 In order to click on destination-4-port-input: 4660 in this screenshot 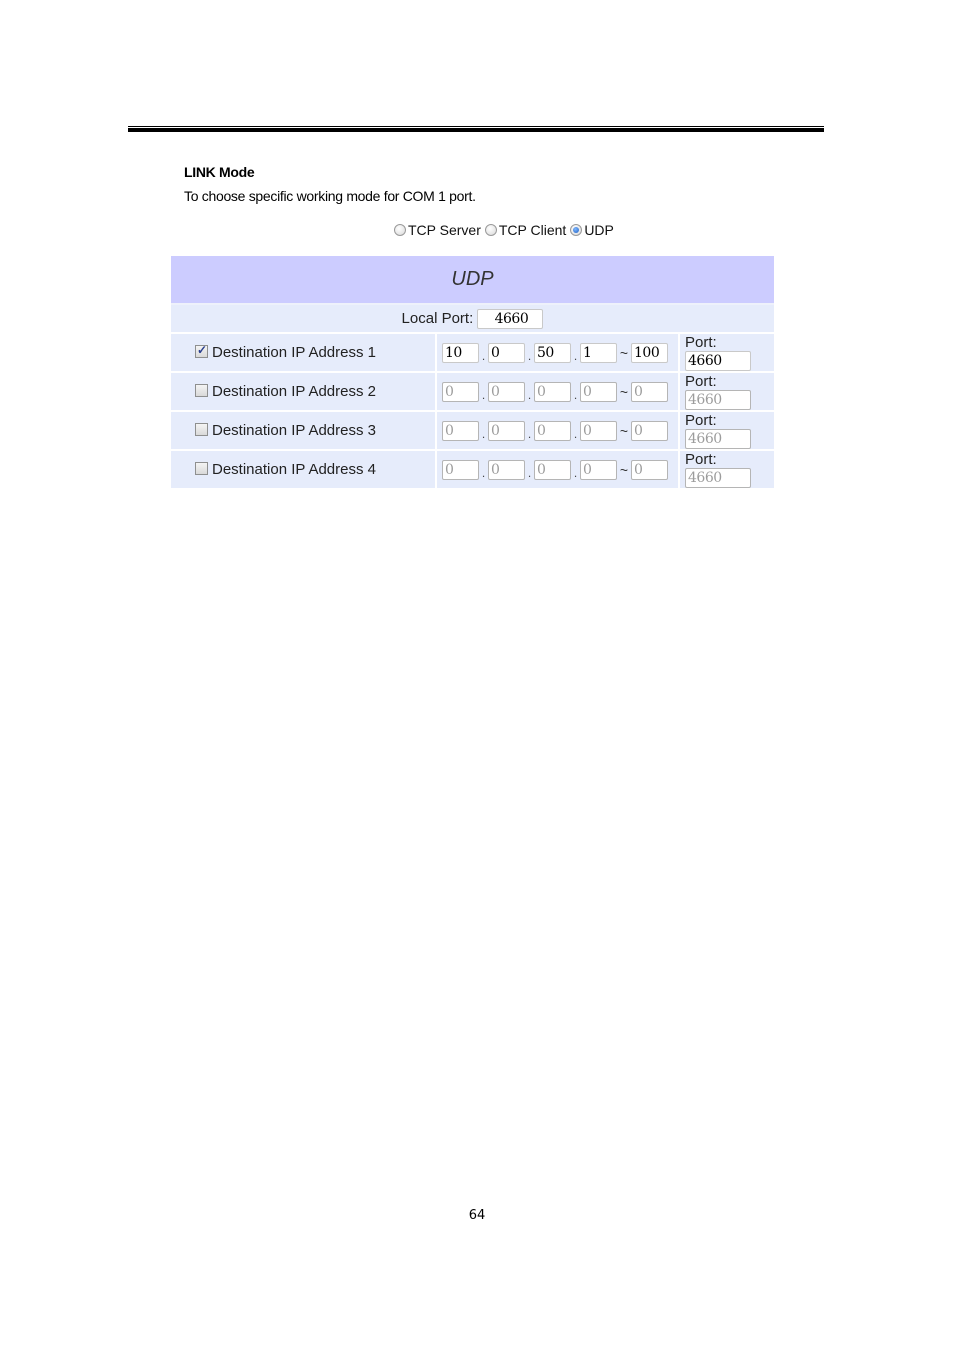, I will do `click(718, 478)`.